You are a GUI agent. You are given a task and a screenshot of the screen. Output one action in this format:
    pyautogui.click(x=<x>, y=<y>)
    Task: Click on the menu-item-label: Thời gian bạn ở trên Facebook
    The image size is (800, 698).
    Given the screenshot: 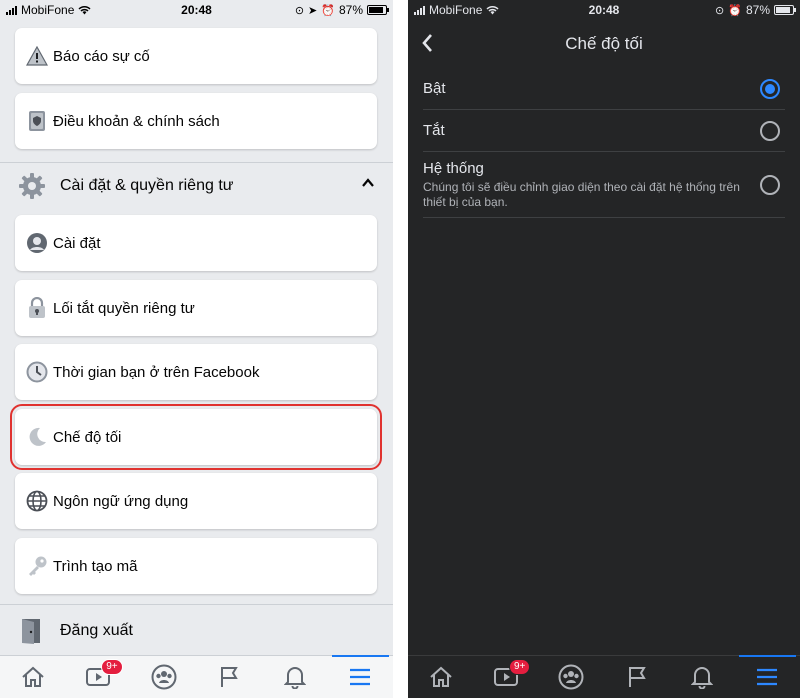 What is the action you would take?
    pyautogui.click(x=156, y=372)
    